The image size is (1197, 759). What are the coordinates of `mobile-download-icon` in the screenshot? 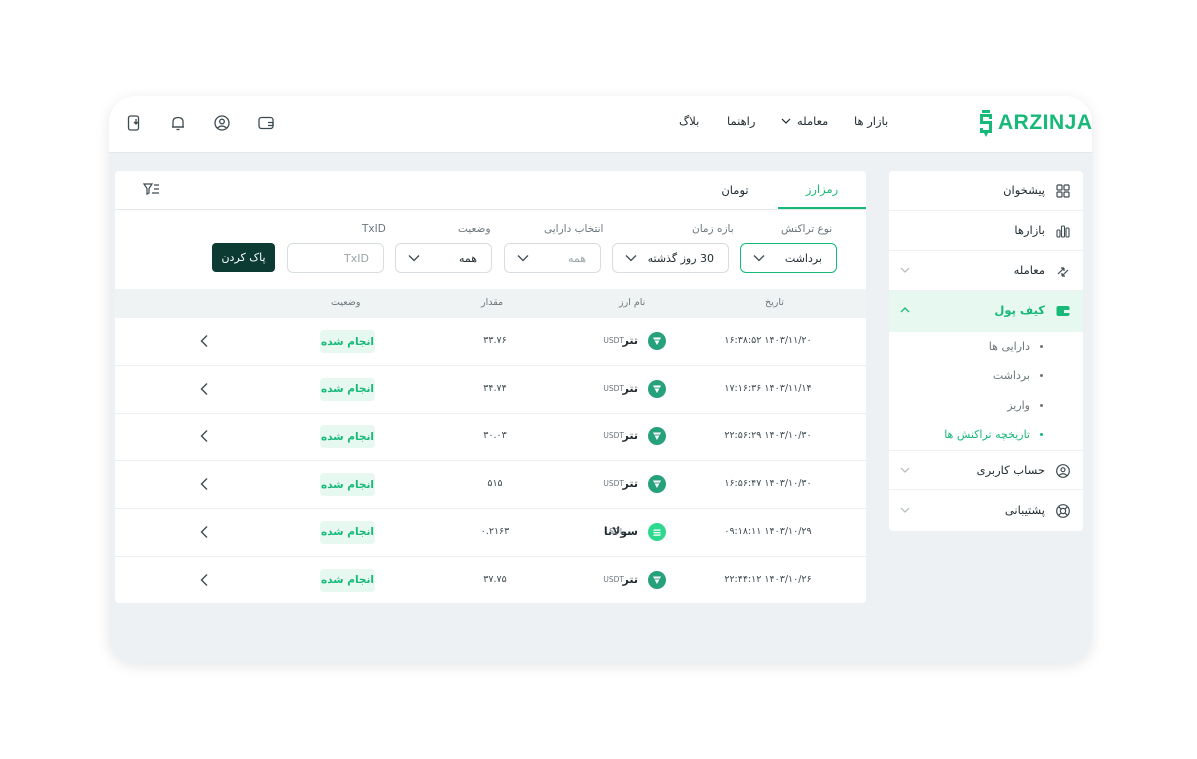 It's located at (134, 123).